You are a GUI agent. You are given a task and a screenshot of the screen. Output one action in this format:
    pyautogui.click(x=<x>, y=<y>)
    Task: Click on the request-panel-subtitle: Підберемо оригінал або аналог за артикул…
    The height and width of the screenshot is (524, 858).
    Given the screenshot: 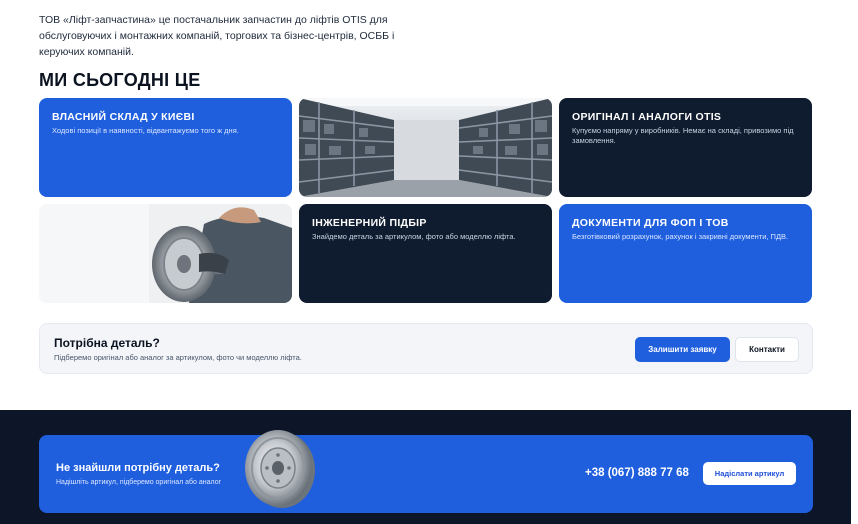 What is the action you would take?
    pyautogui.click(x=178, y=357)
    